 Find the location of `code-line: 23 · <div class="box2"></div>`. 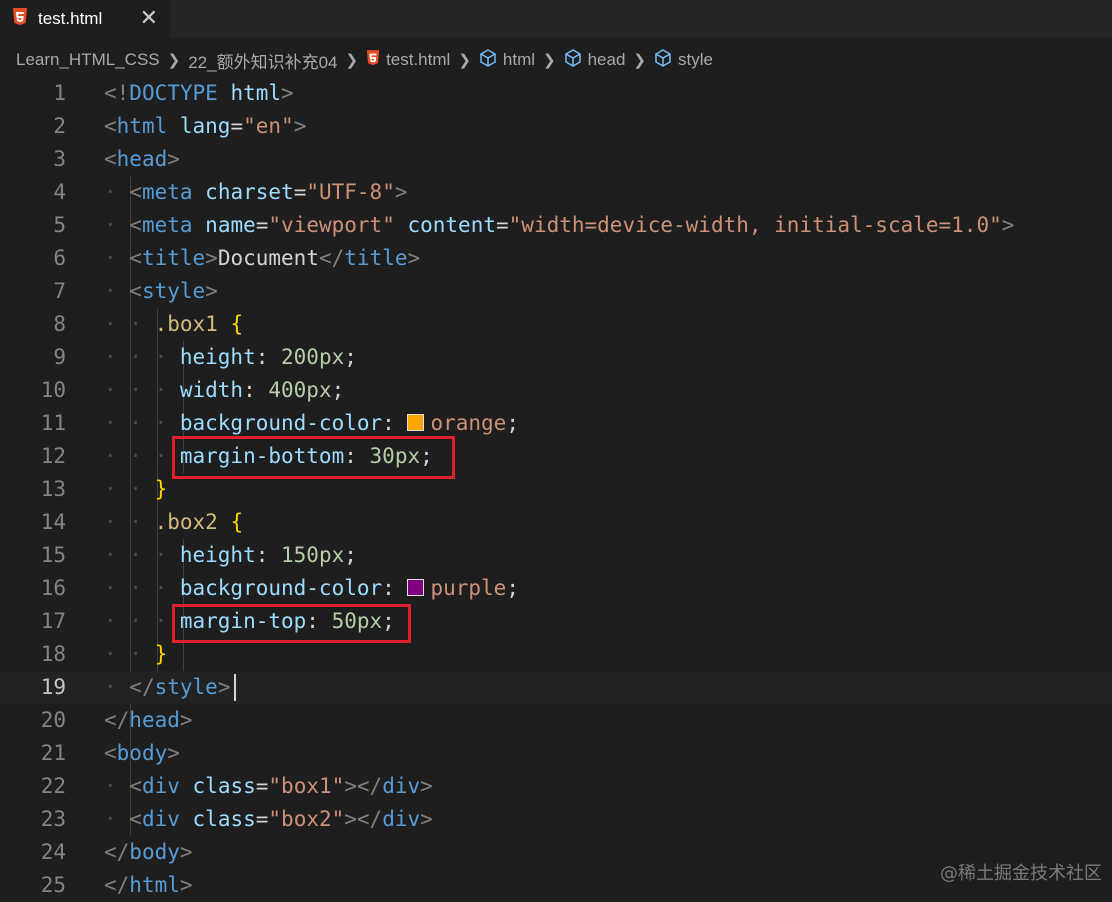

code-line: 23 · <div class="box2"></div> is located at coordinates (556, 819).